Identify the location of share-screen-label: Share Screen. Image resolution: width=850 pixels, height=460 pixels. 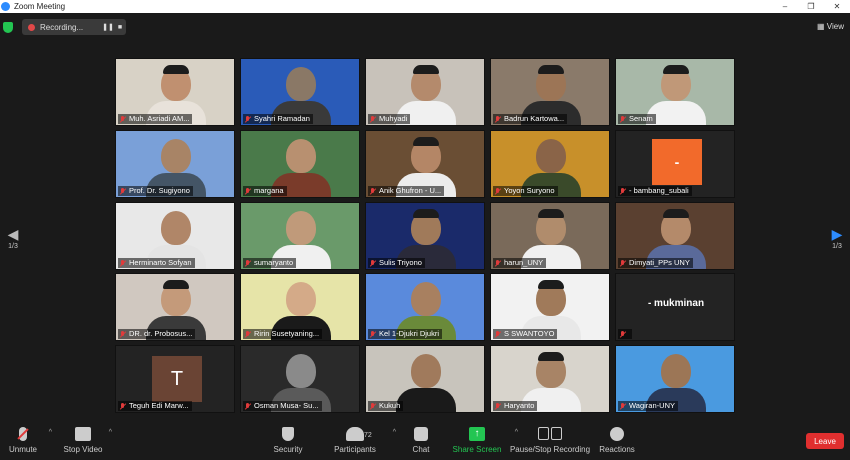
(477, 449).